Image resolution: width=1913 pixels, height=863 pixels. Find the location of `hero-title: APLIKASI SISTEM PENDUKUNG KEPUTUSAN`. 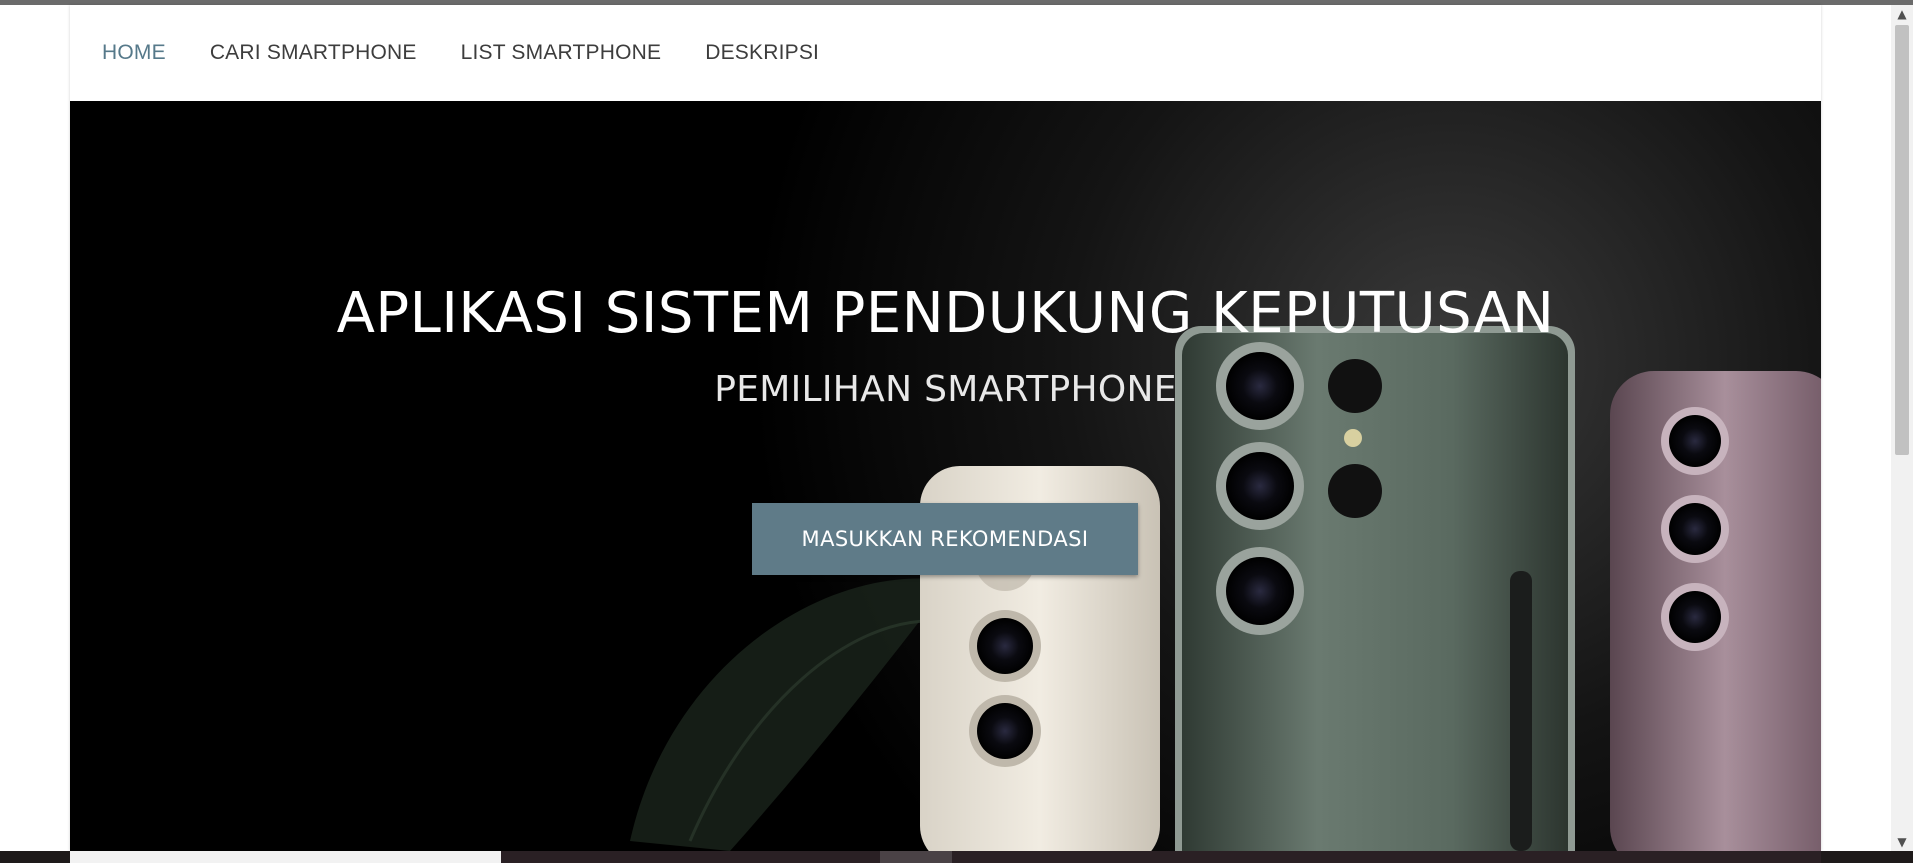

hero-title: APLIKASI SISTEM PENDUKUNG KEPUTUSAN is located at coordinates (945, 313).